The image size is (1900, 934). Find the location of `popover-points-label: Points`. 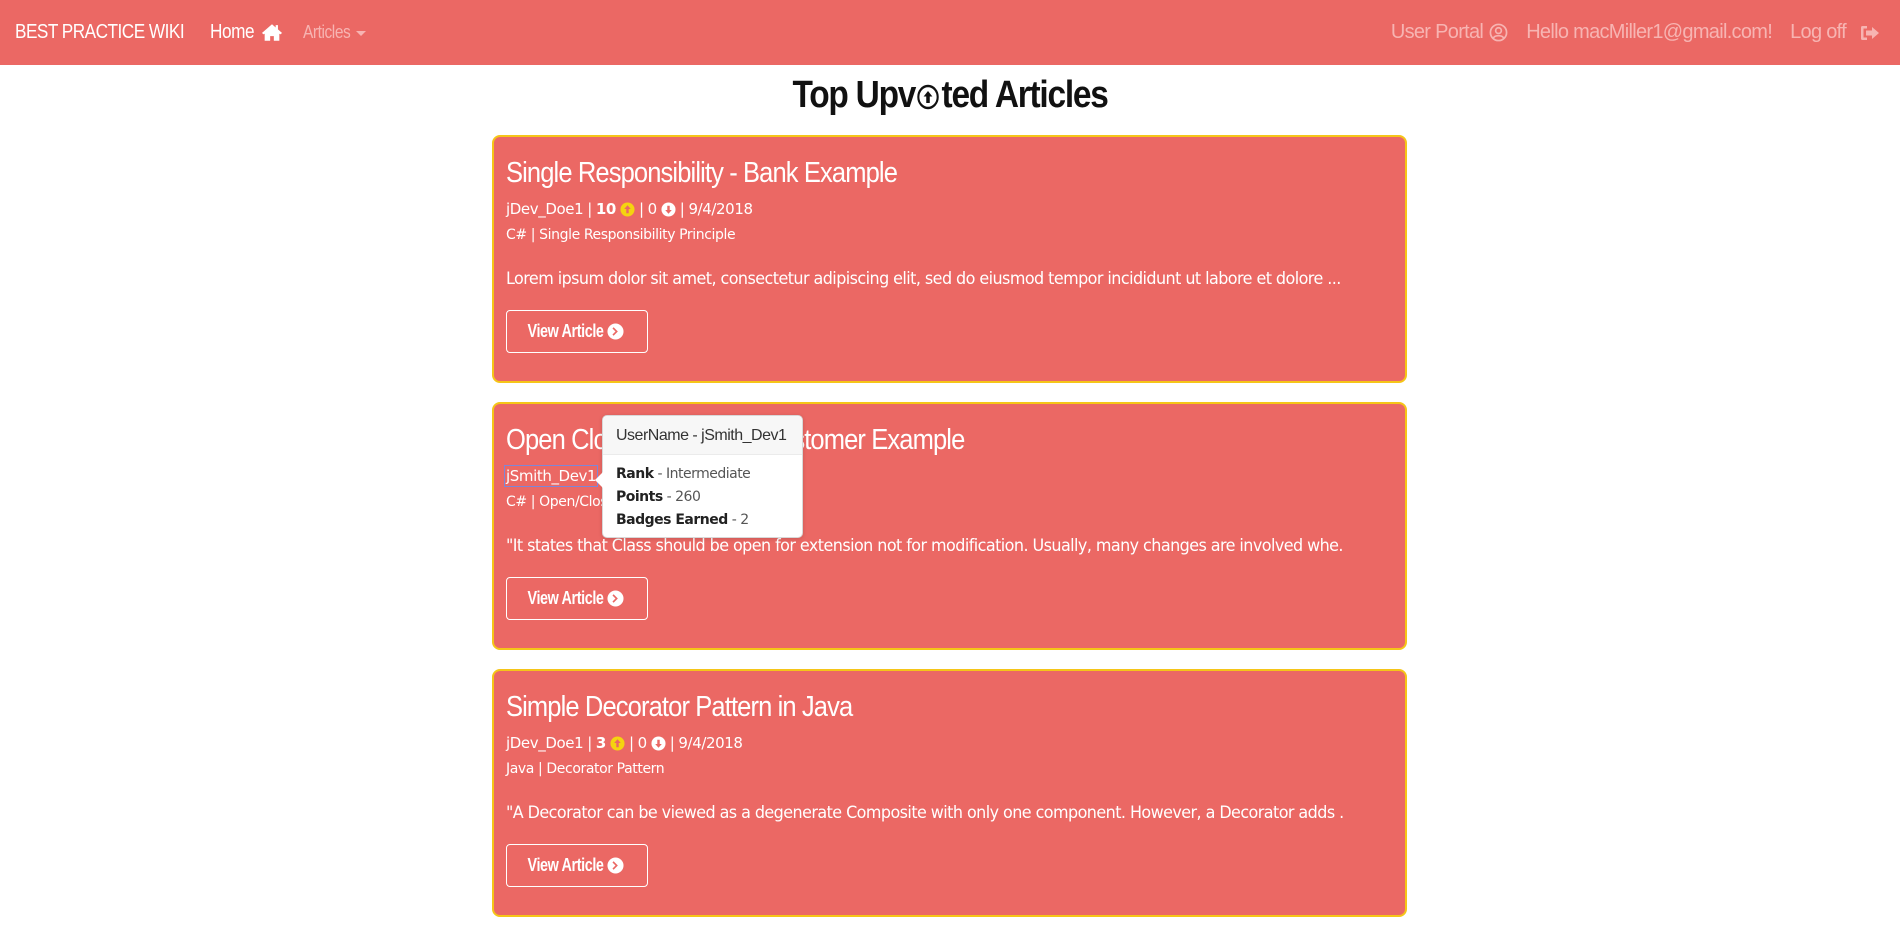

popover-points-label: Points is located at coordinates (639, 497).